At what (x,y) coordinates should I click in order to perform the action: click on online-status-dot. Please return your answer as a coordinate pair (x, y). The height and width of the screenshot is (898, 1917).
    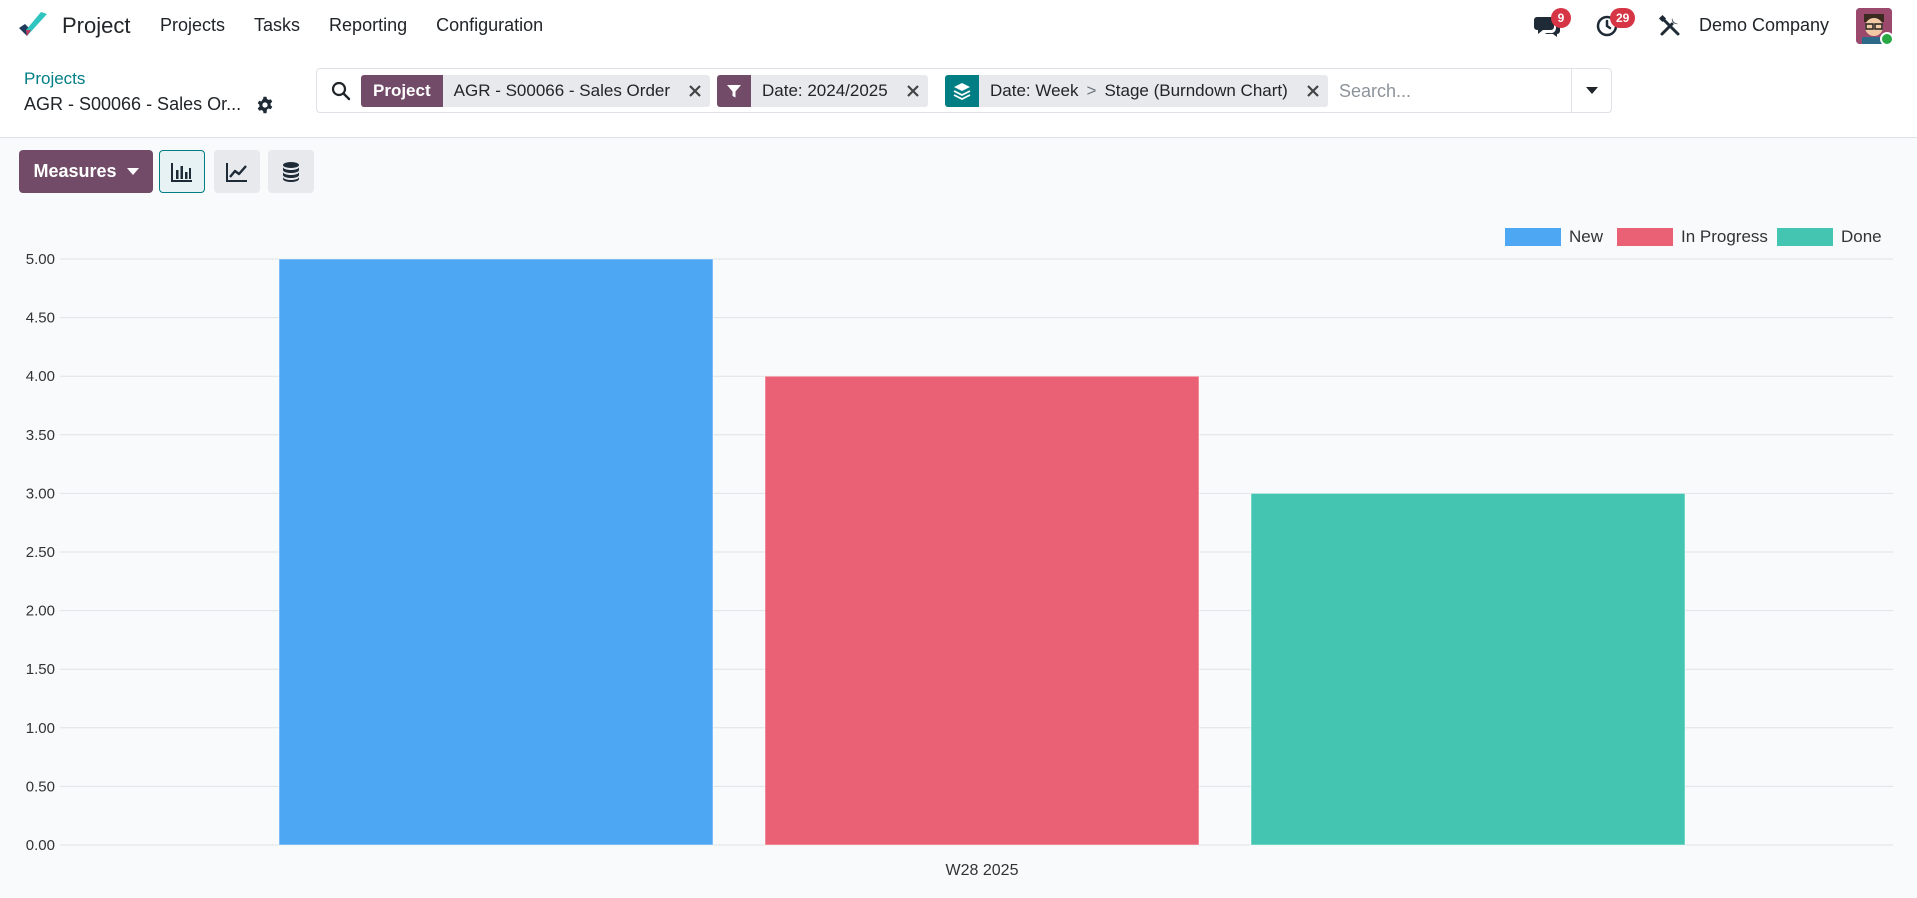
    Looking at the image, I should click on (1887, 39).